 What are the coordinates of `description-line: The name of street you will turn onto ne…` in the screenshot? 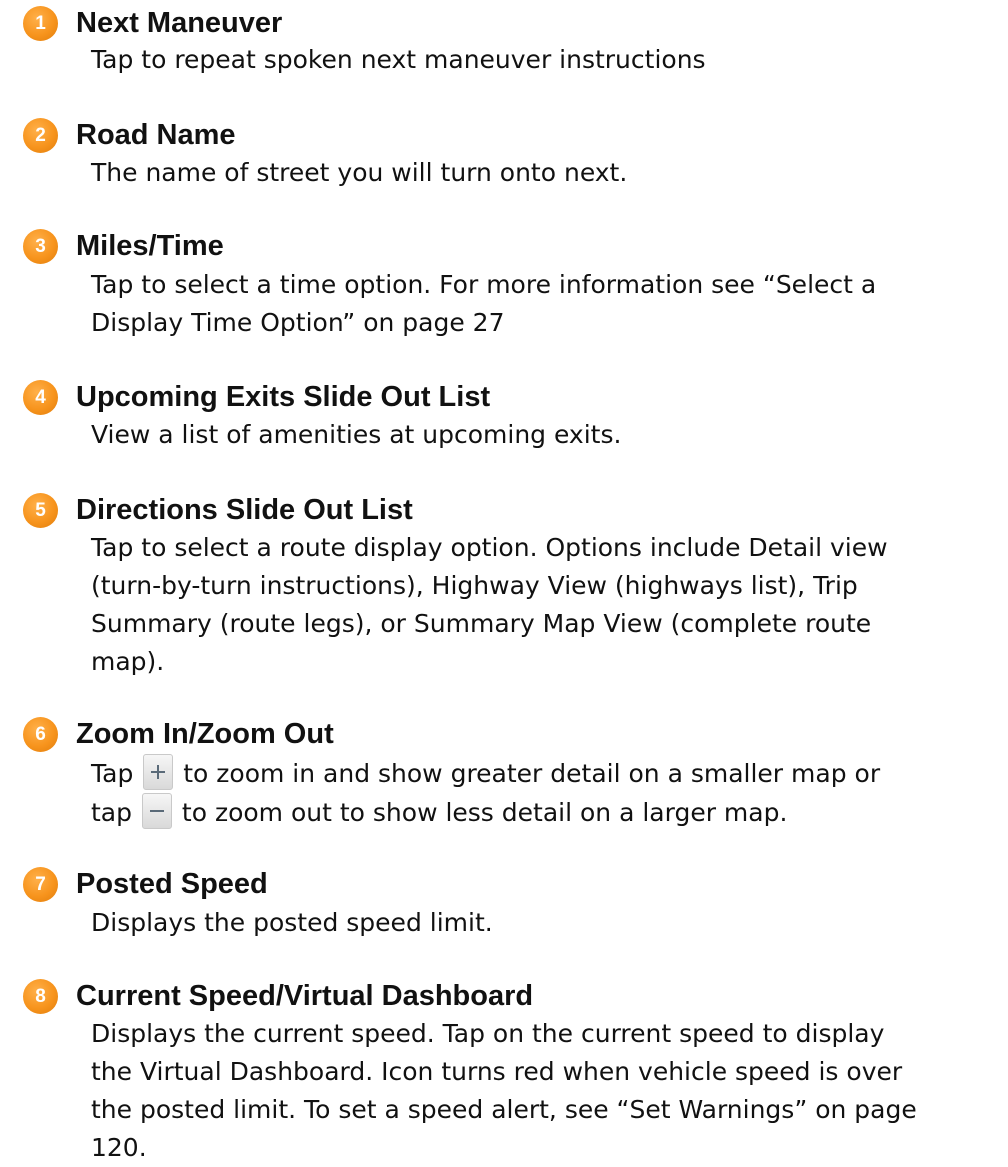 It's located at (359, 172).